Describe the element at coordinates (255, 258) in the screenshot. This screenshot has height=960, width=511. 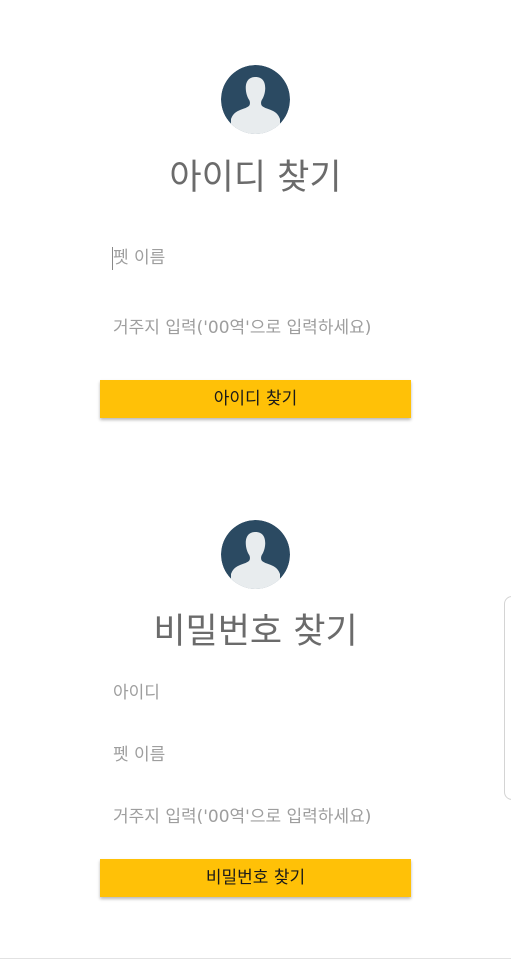
I see `find-id-pet-name-input` at that location.